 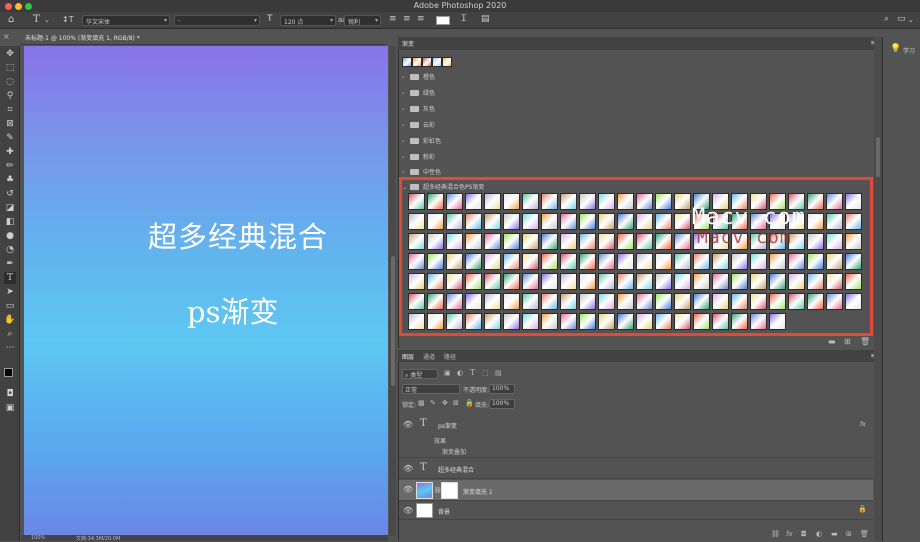 What do you see at coordinates (456, 403) in the screenshot?
I see `lock-artboard-icon: ⊠` at bounding box center [456, 403].